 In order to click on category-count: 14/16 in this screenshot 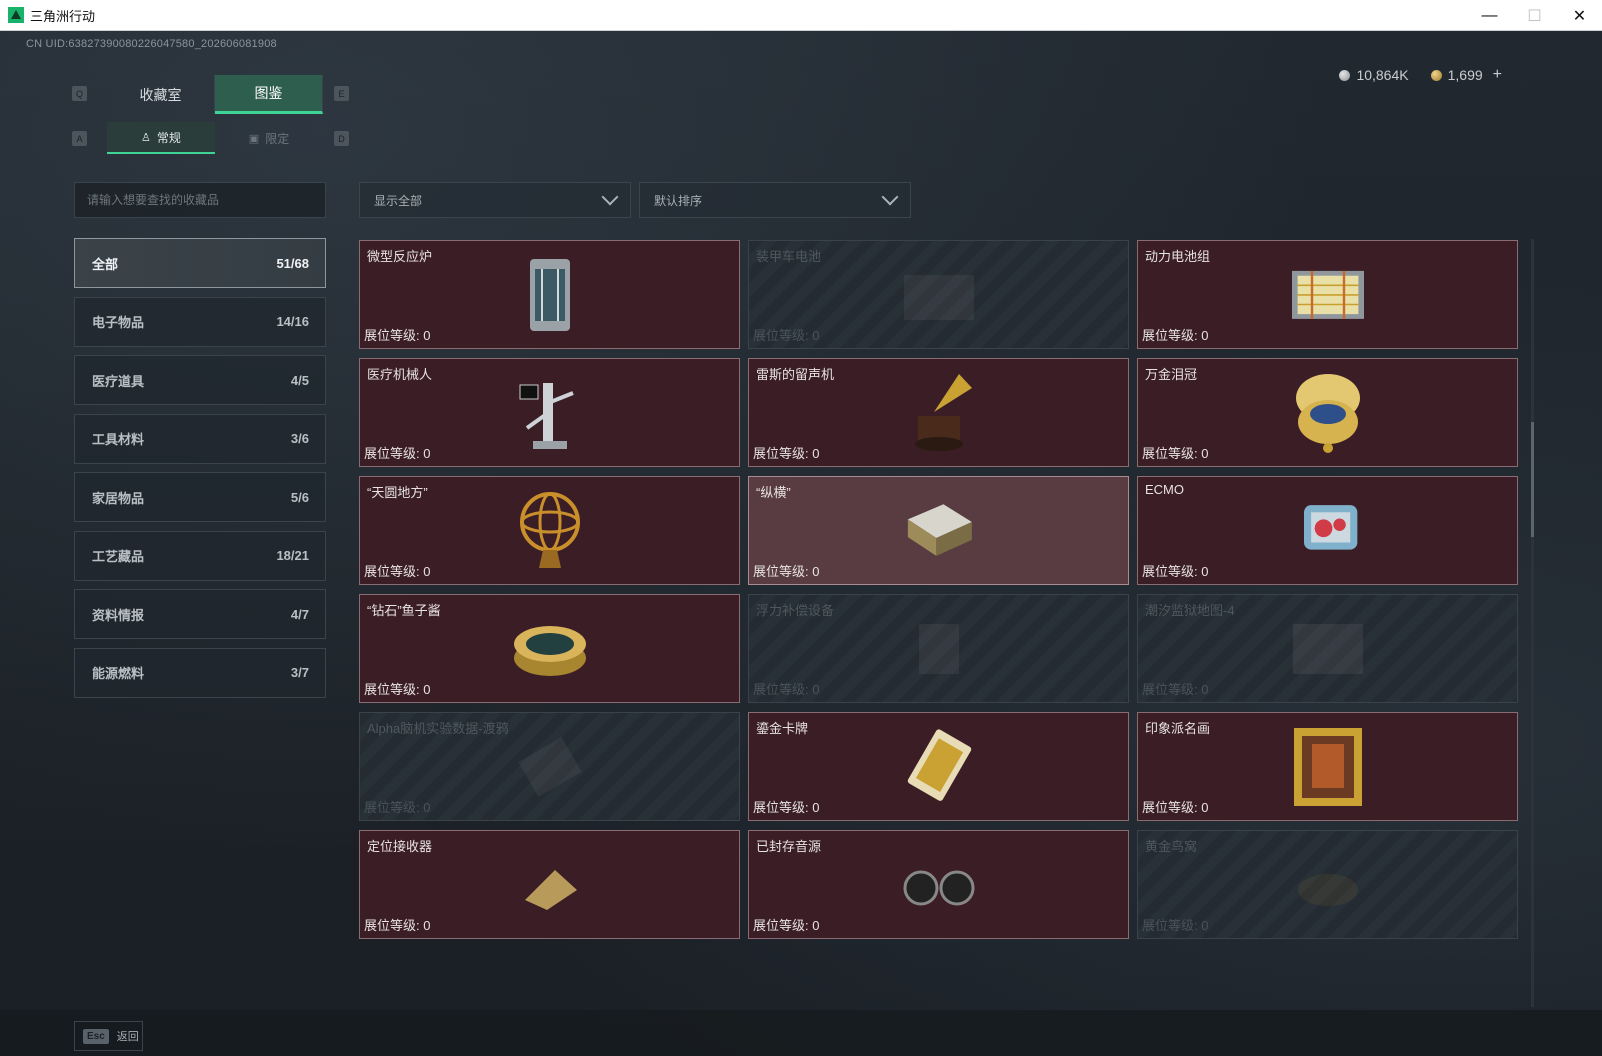, I will do `click(292, 321)`.